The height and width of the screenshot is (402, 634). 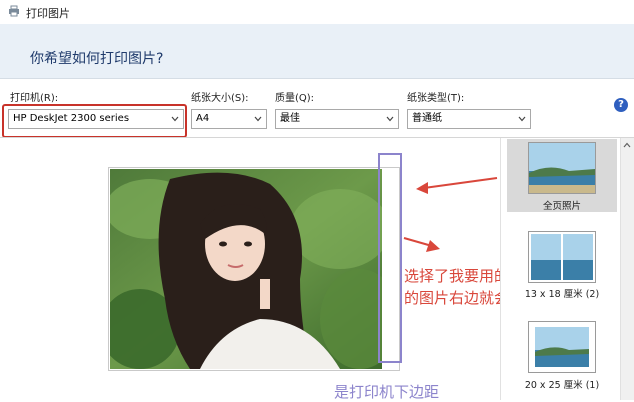 What do you see at coordinates (627, 269) in the screenshot?
I see `layouts-scrollbar` at bounding box center [627, 269].